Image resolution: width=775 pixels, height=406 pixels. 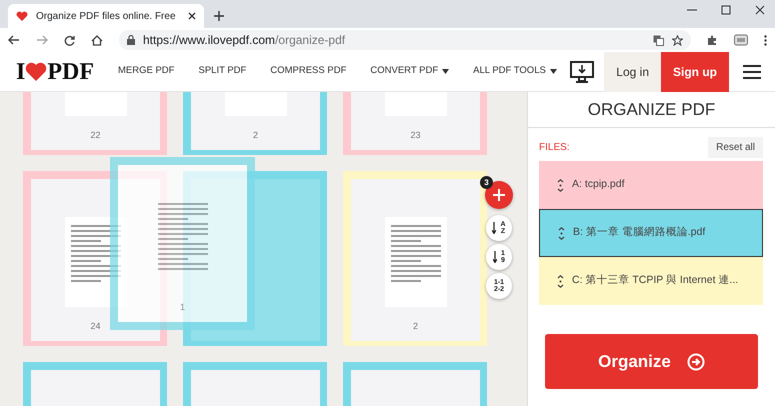 I want to click on nav-link: COMPRESS PDF, so click(x=308, y=71).